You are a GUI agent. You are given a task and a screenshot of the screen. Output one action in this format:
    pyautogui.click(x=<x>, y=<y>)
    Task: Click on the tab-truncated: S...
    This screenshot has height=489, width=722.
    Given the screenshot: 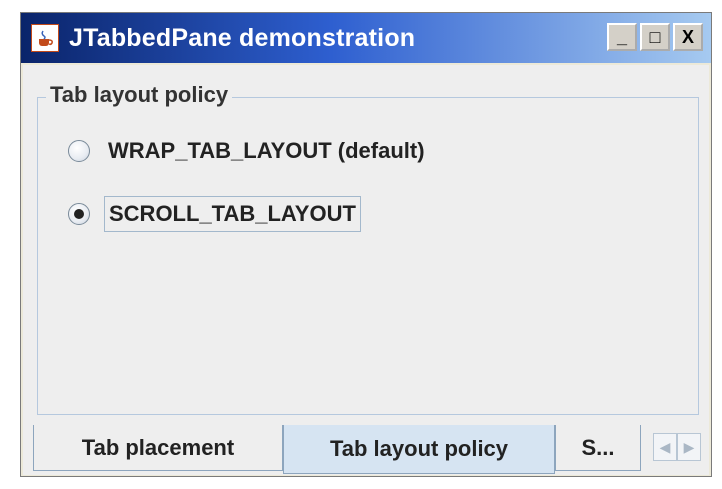 What is the action you would take?
    pyautogui.click(x=598, y=448)
    